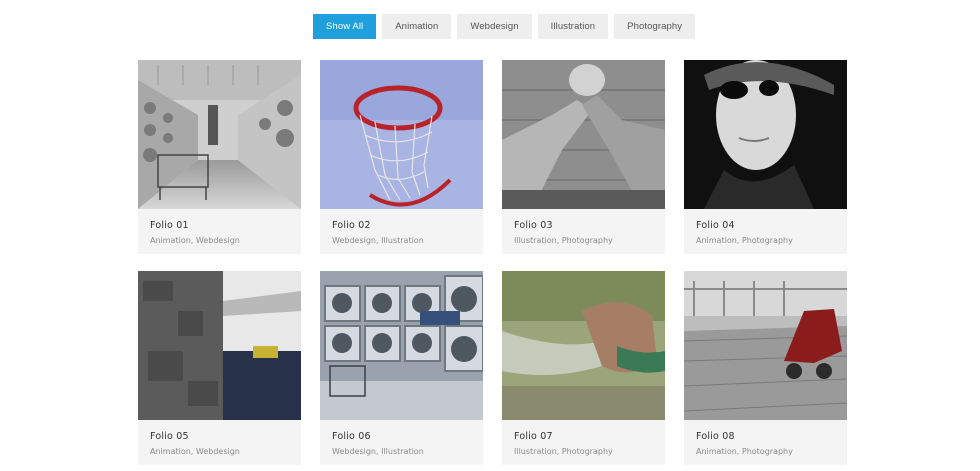 This screenshot has width=980, height=471. Describe the element at coordinates (573, 26) in the screenshot. I see `filter-illustration-button: Illustration` at that location.